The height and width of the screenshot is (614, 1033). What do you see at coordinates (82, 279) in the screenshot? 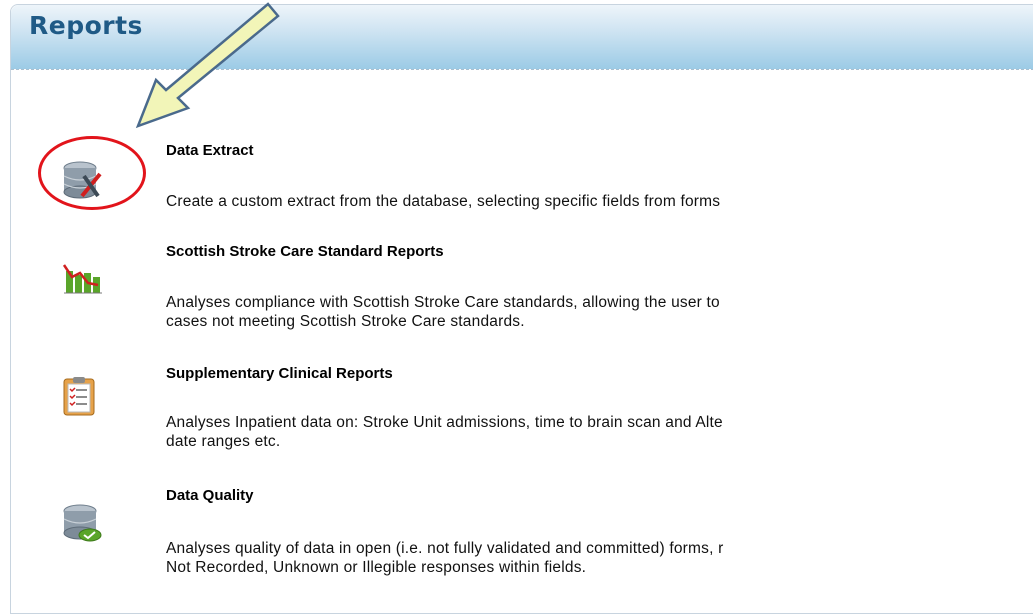
I see `bar-line-chart-icon` at bounding box center [82, 279].